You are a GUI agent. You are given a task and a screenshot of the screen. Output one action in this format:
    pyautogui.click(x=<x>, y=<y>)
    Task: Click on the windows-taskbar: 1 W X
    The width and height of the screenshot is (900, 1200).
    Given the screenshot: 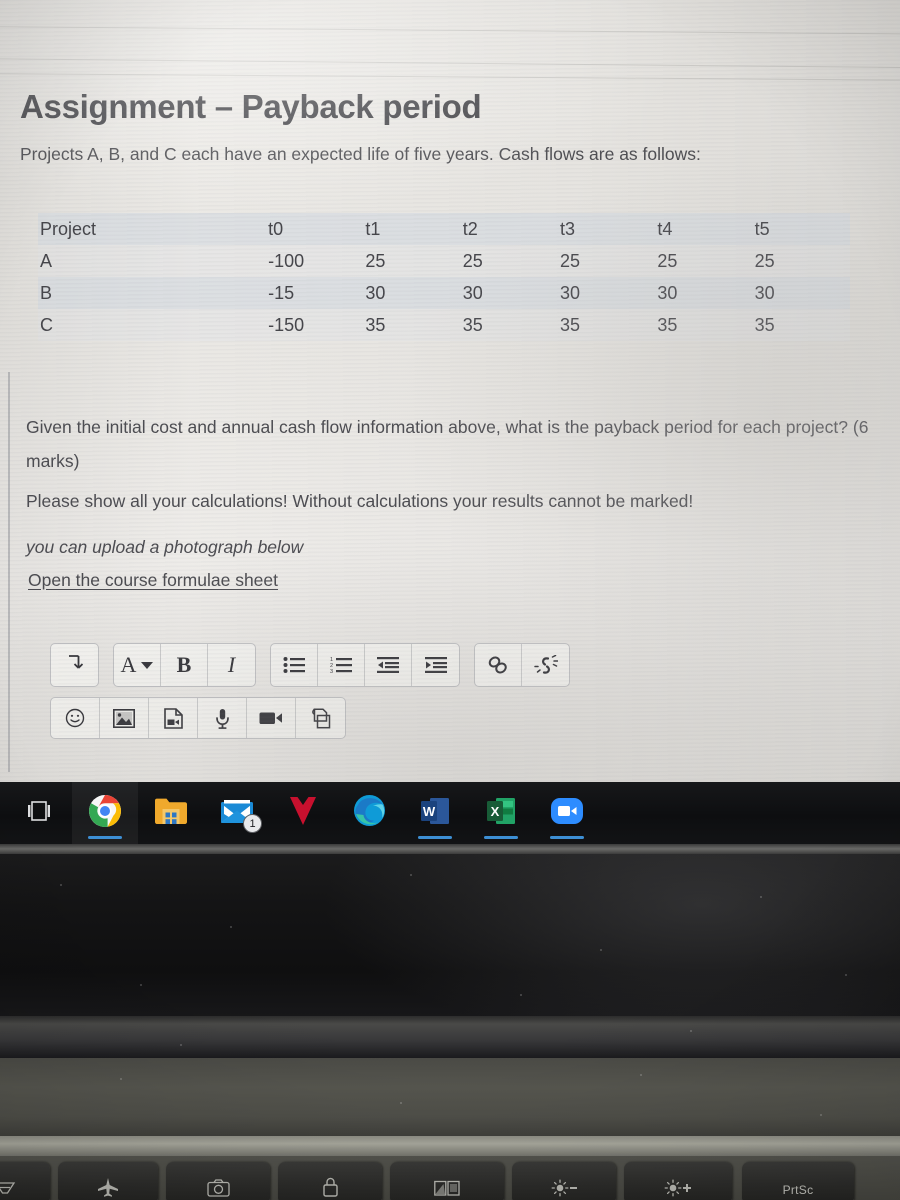 What is the action you would take?
    pyautogui.click(x=450, y=813)
    